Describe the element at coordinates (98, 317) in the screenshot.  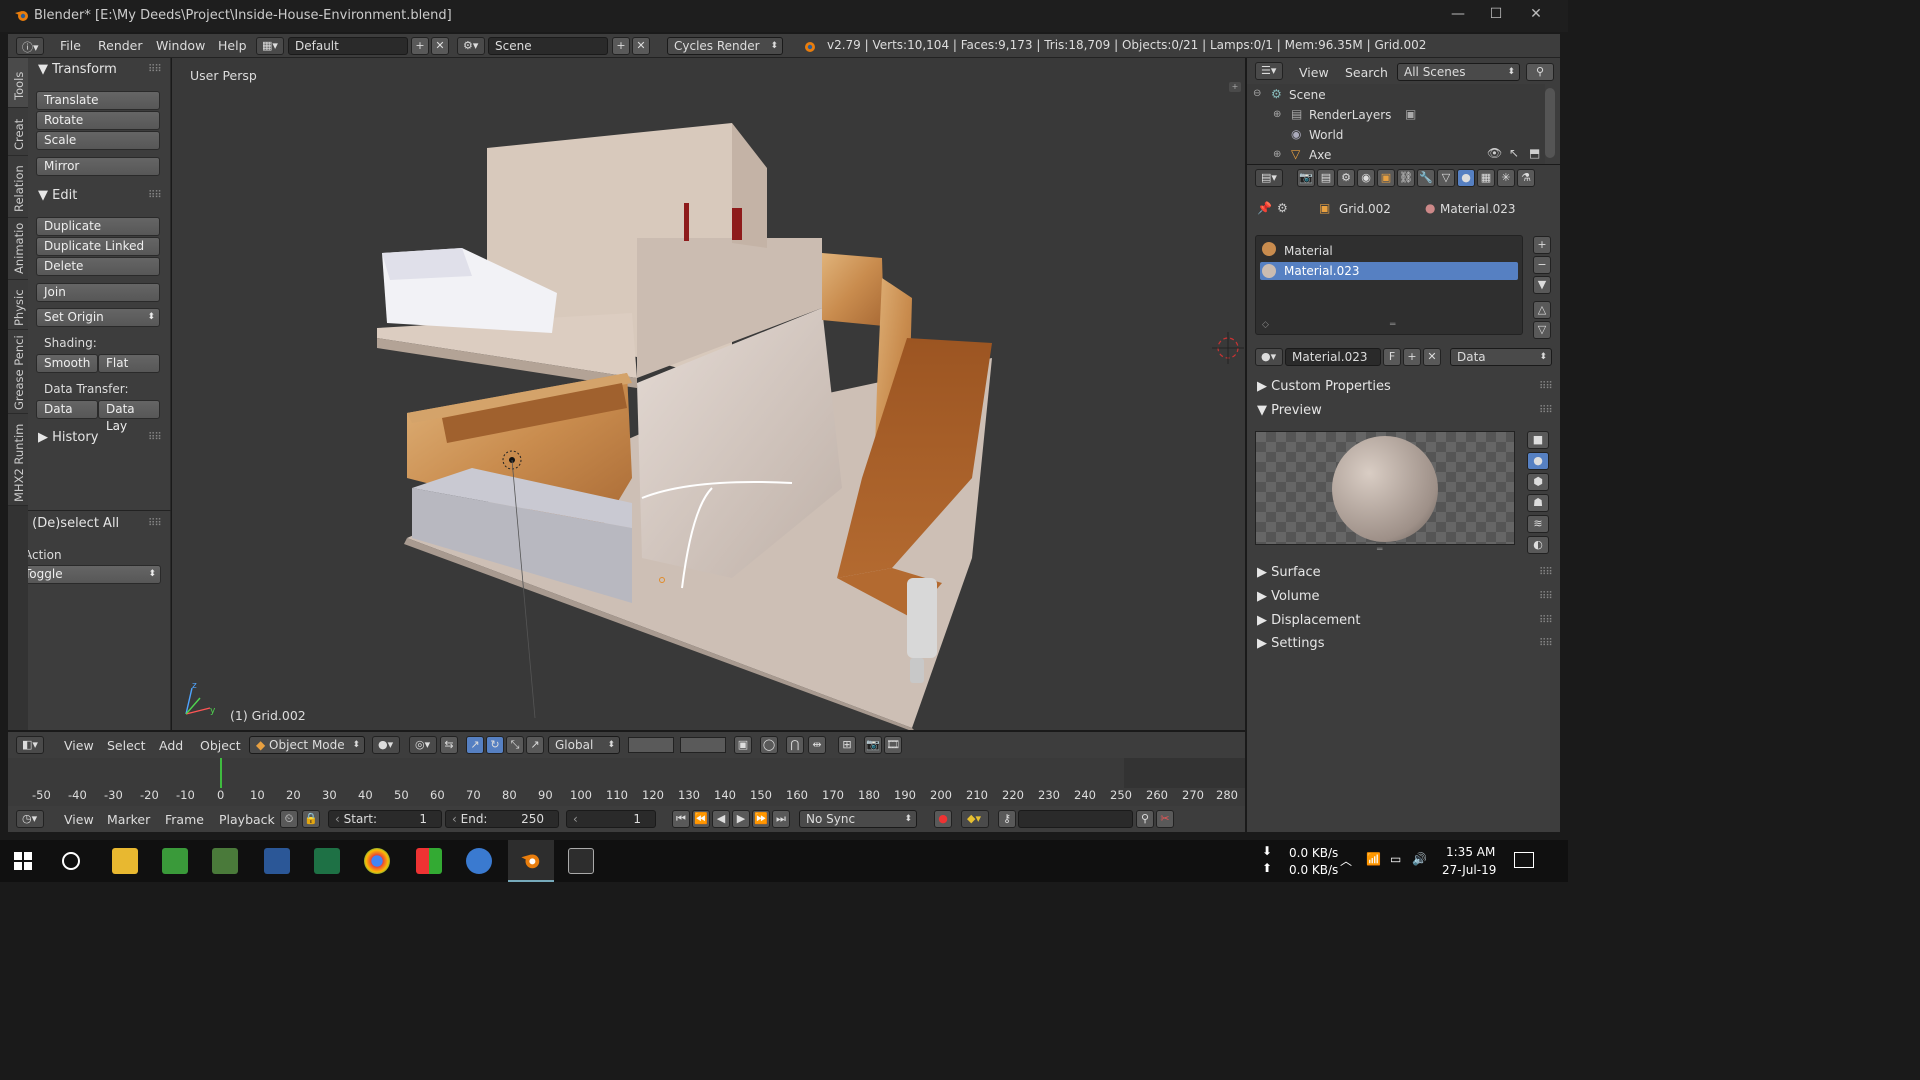
I see `set-origin-select: Set Origin ⬍` at that location.